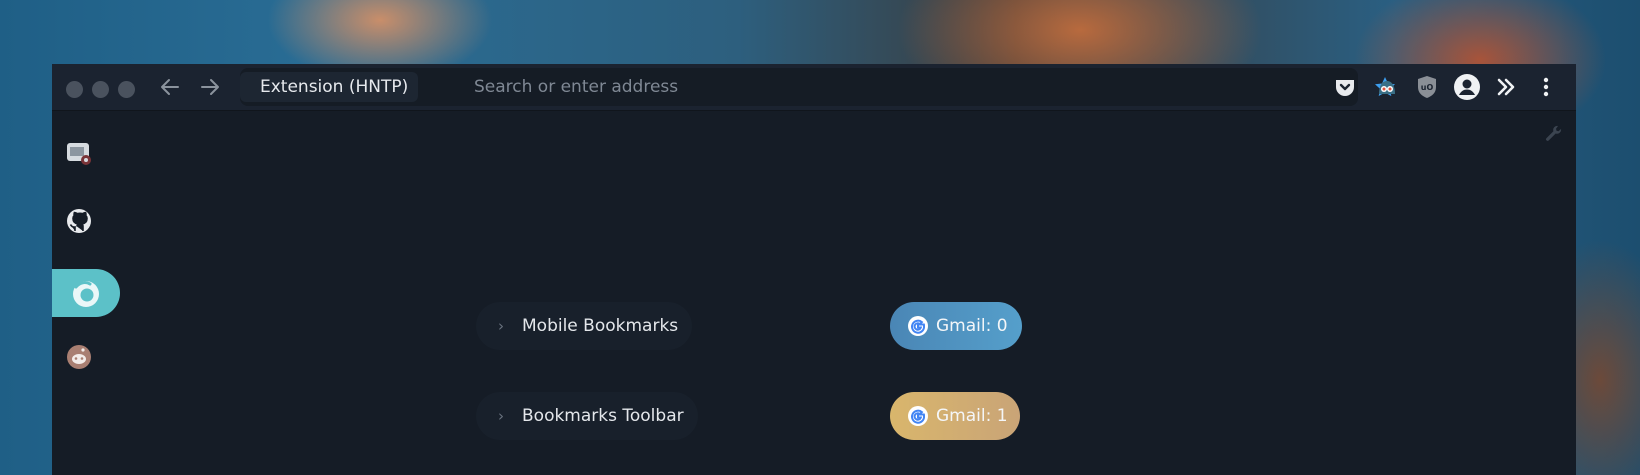  What do you see at coordinates (126, 89) in the screenshot?
I see `maximize-button` at bounding box center [126, 89].